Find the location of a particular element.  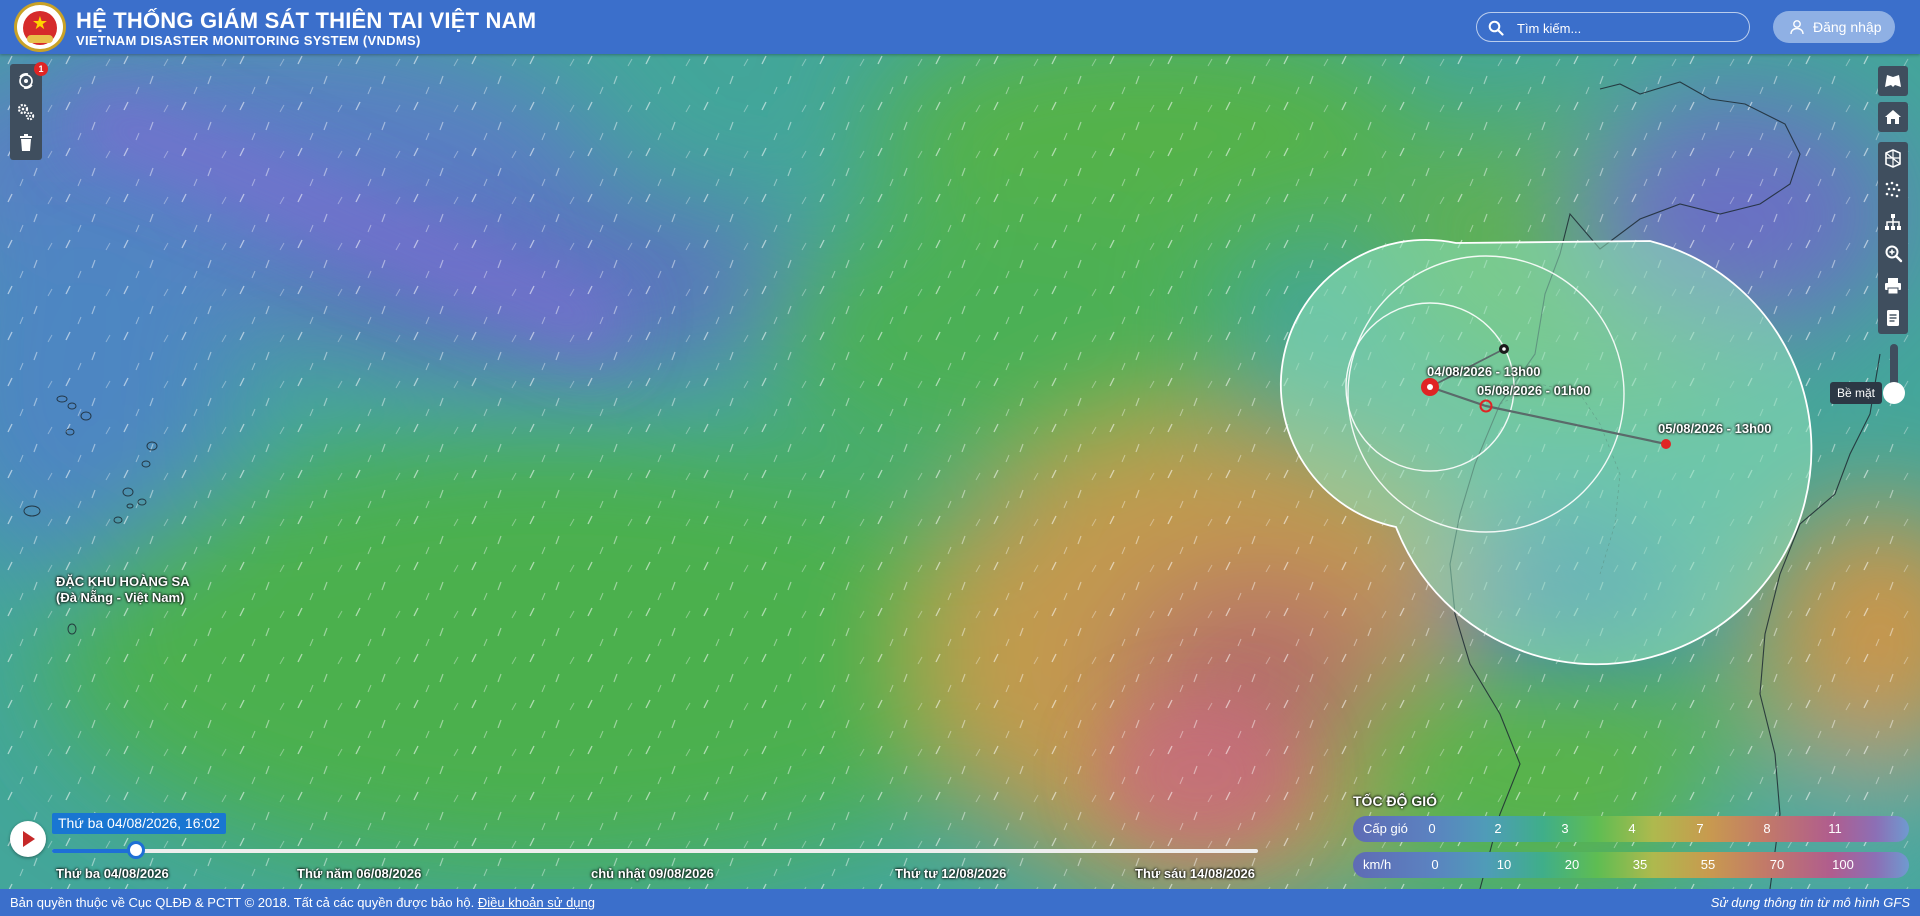

legend-row1-value: 11 is located at coordinates (1835, 828).